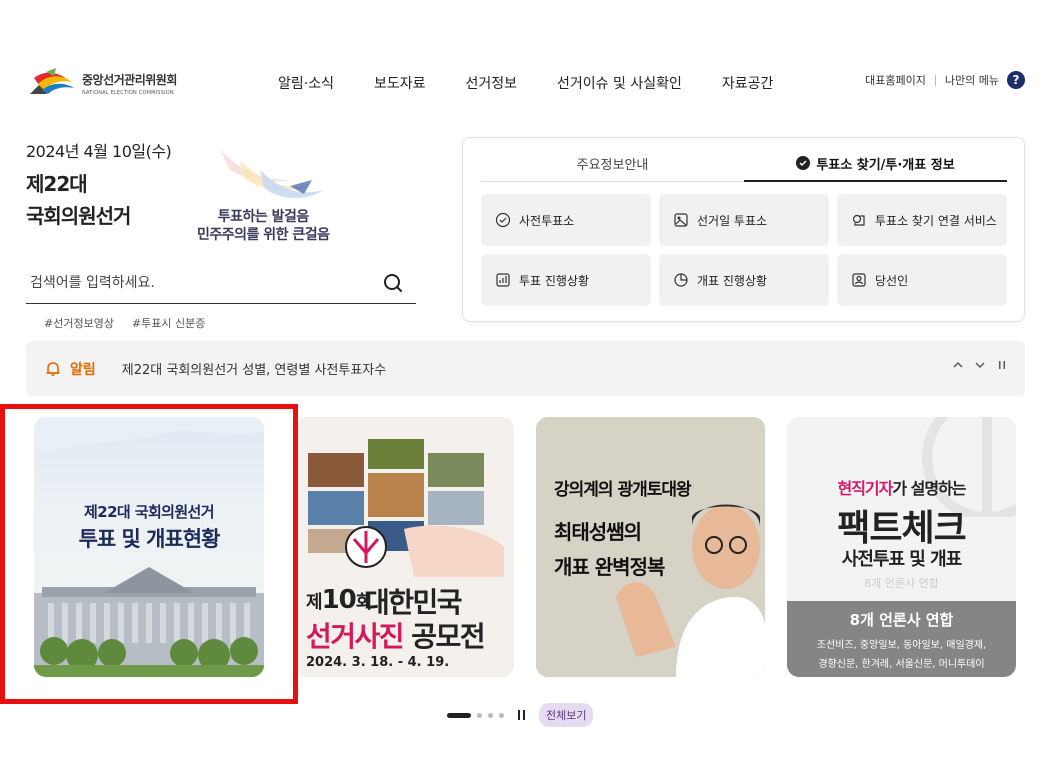  What do you see at coordinates (885, 165) in the screenshot?
I see `tab-label: 투표소 찾기/투·개표 정보` at bounding box center [885, 165].